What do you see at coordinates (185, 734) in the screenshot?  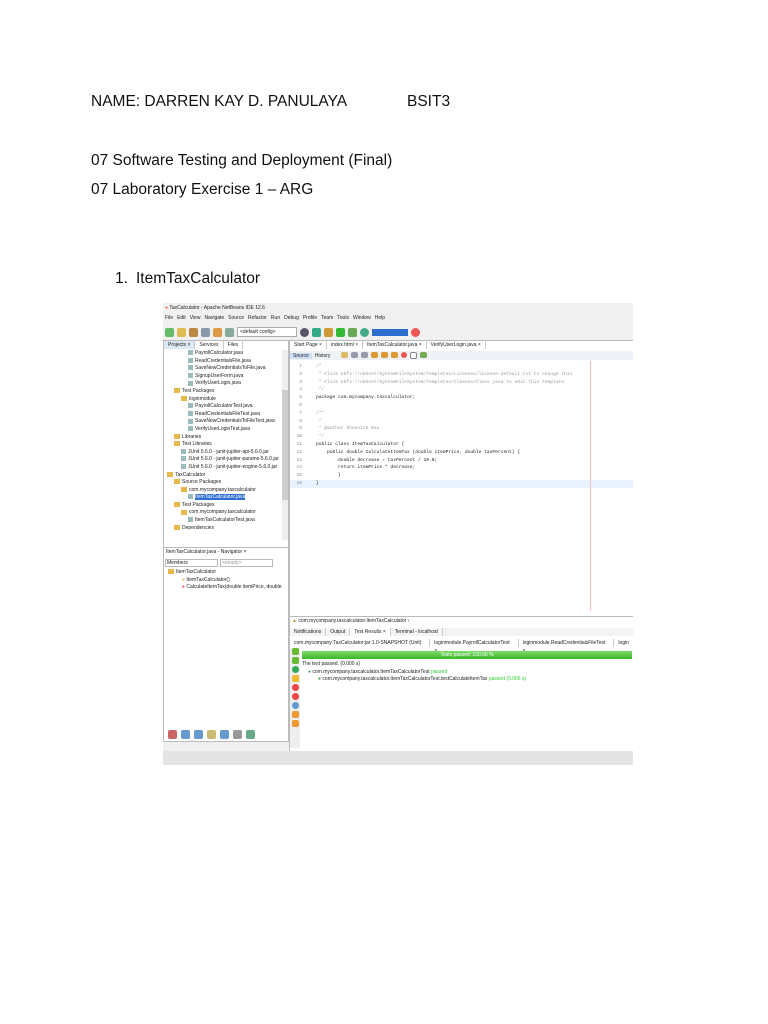 I see `fields-icon` at bounding box center [185, 734].